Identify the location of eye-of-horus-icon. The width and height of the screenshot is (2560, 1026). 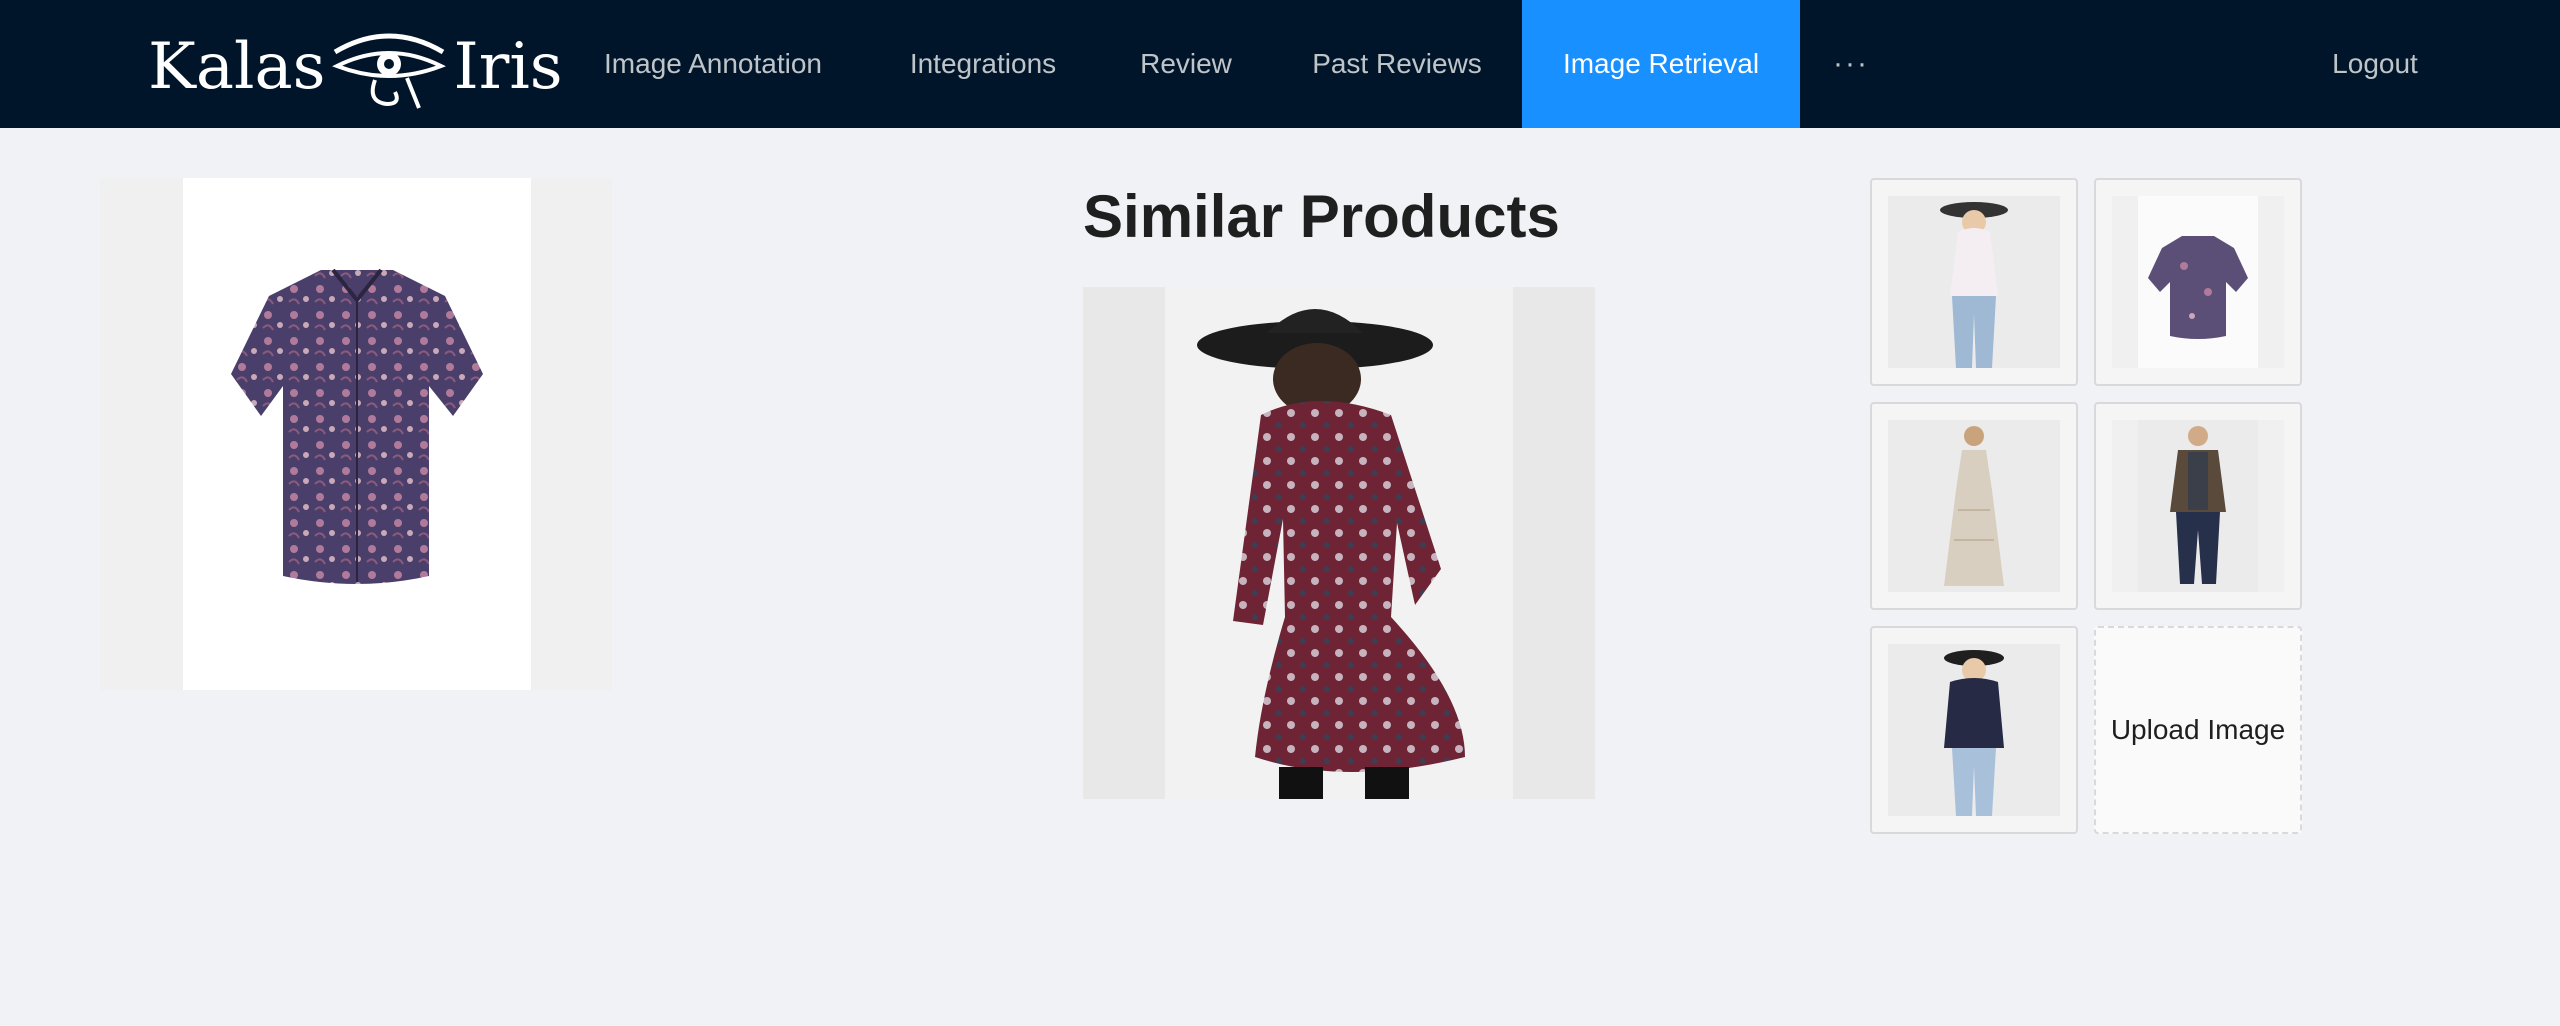
(389, 71).